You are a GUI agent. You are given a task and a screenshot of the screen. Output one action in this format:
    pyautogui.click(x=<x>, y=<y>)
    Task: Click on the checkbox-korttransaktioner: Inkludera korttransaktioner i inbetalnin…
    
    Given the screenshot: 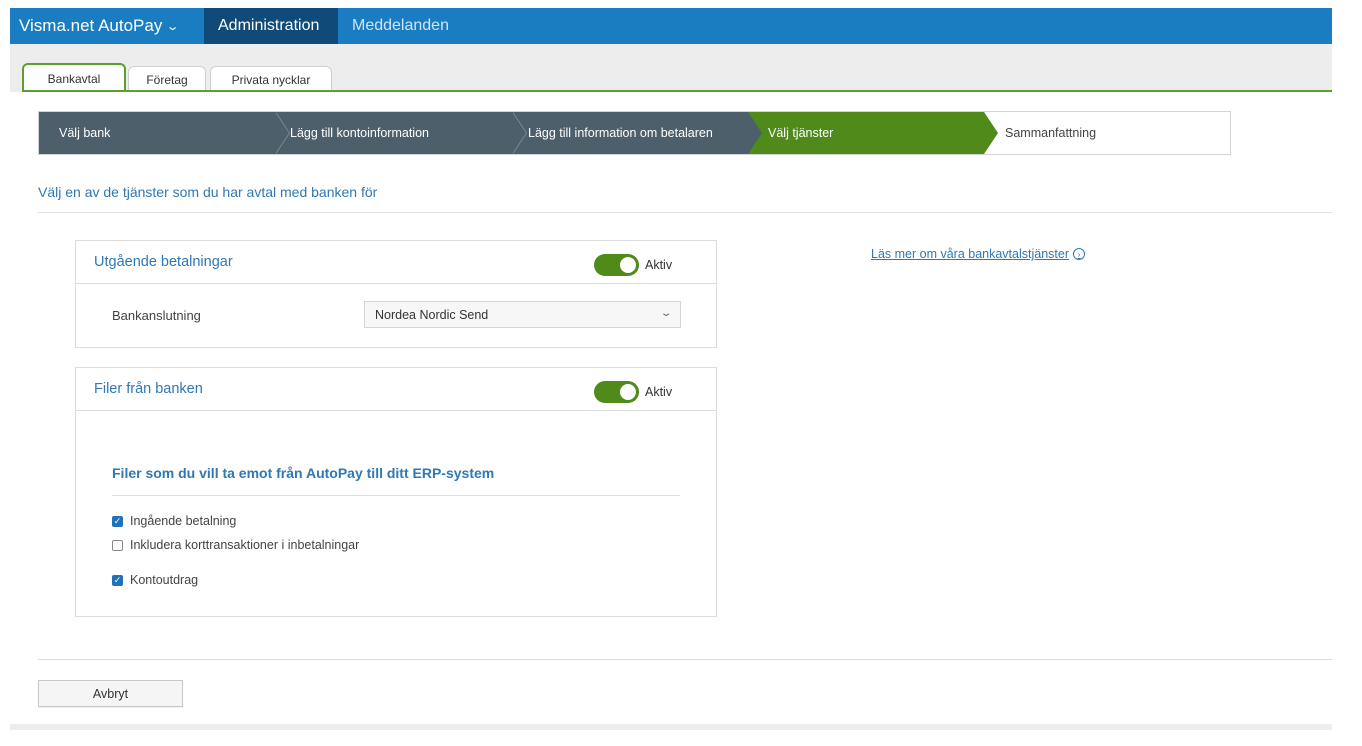 What is the action you would take?
    pyautogui.click(x=235, y=545)
    